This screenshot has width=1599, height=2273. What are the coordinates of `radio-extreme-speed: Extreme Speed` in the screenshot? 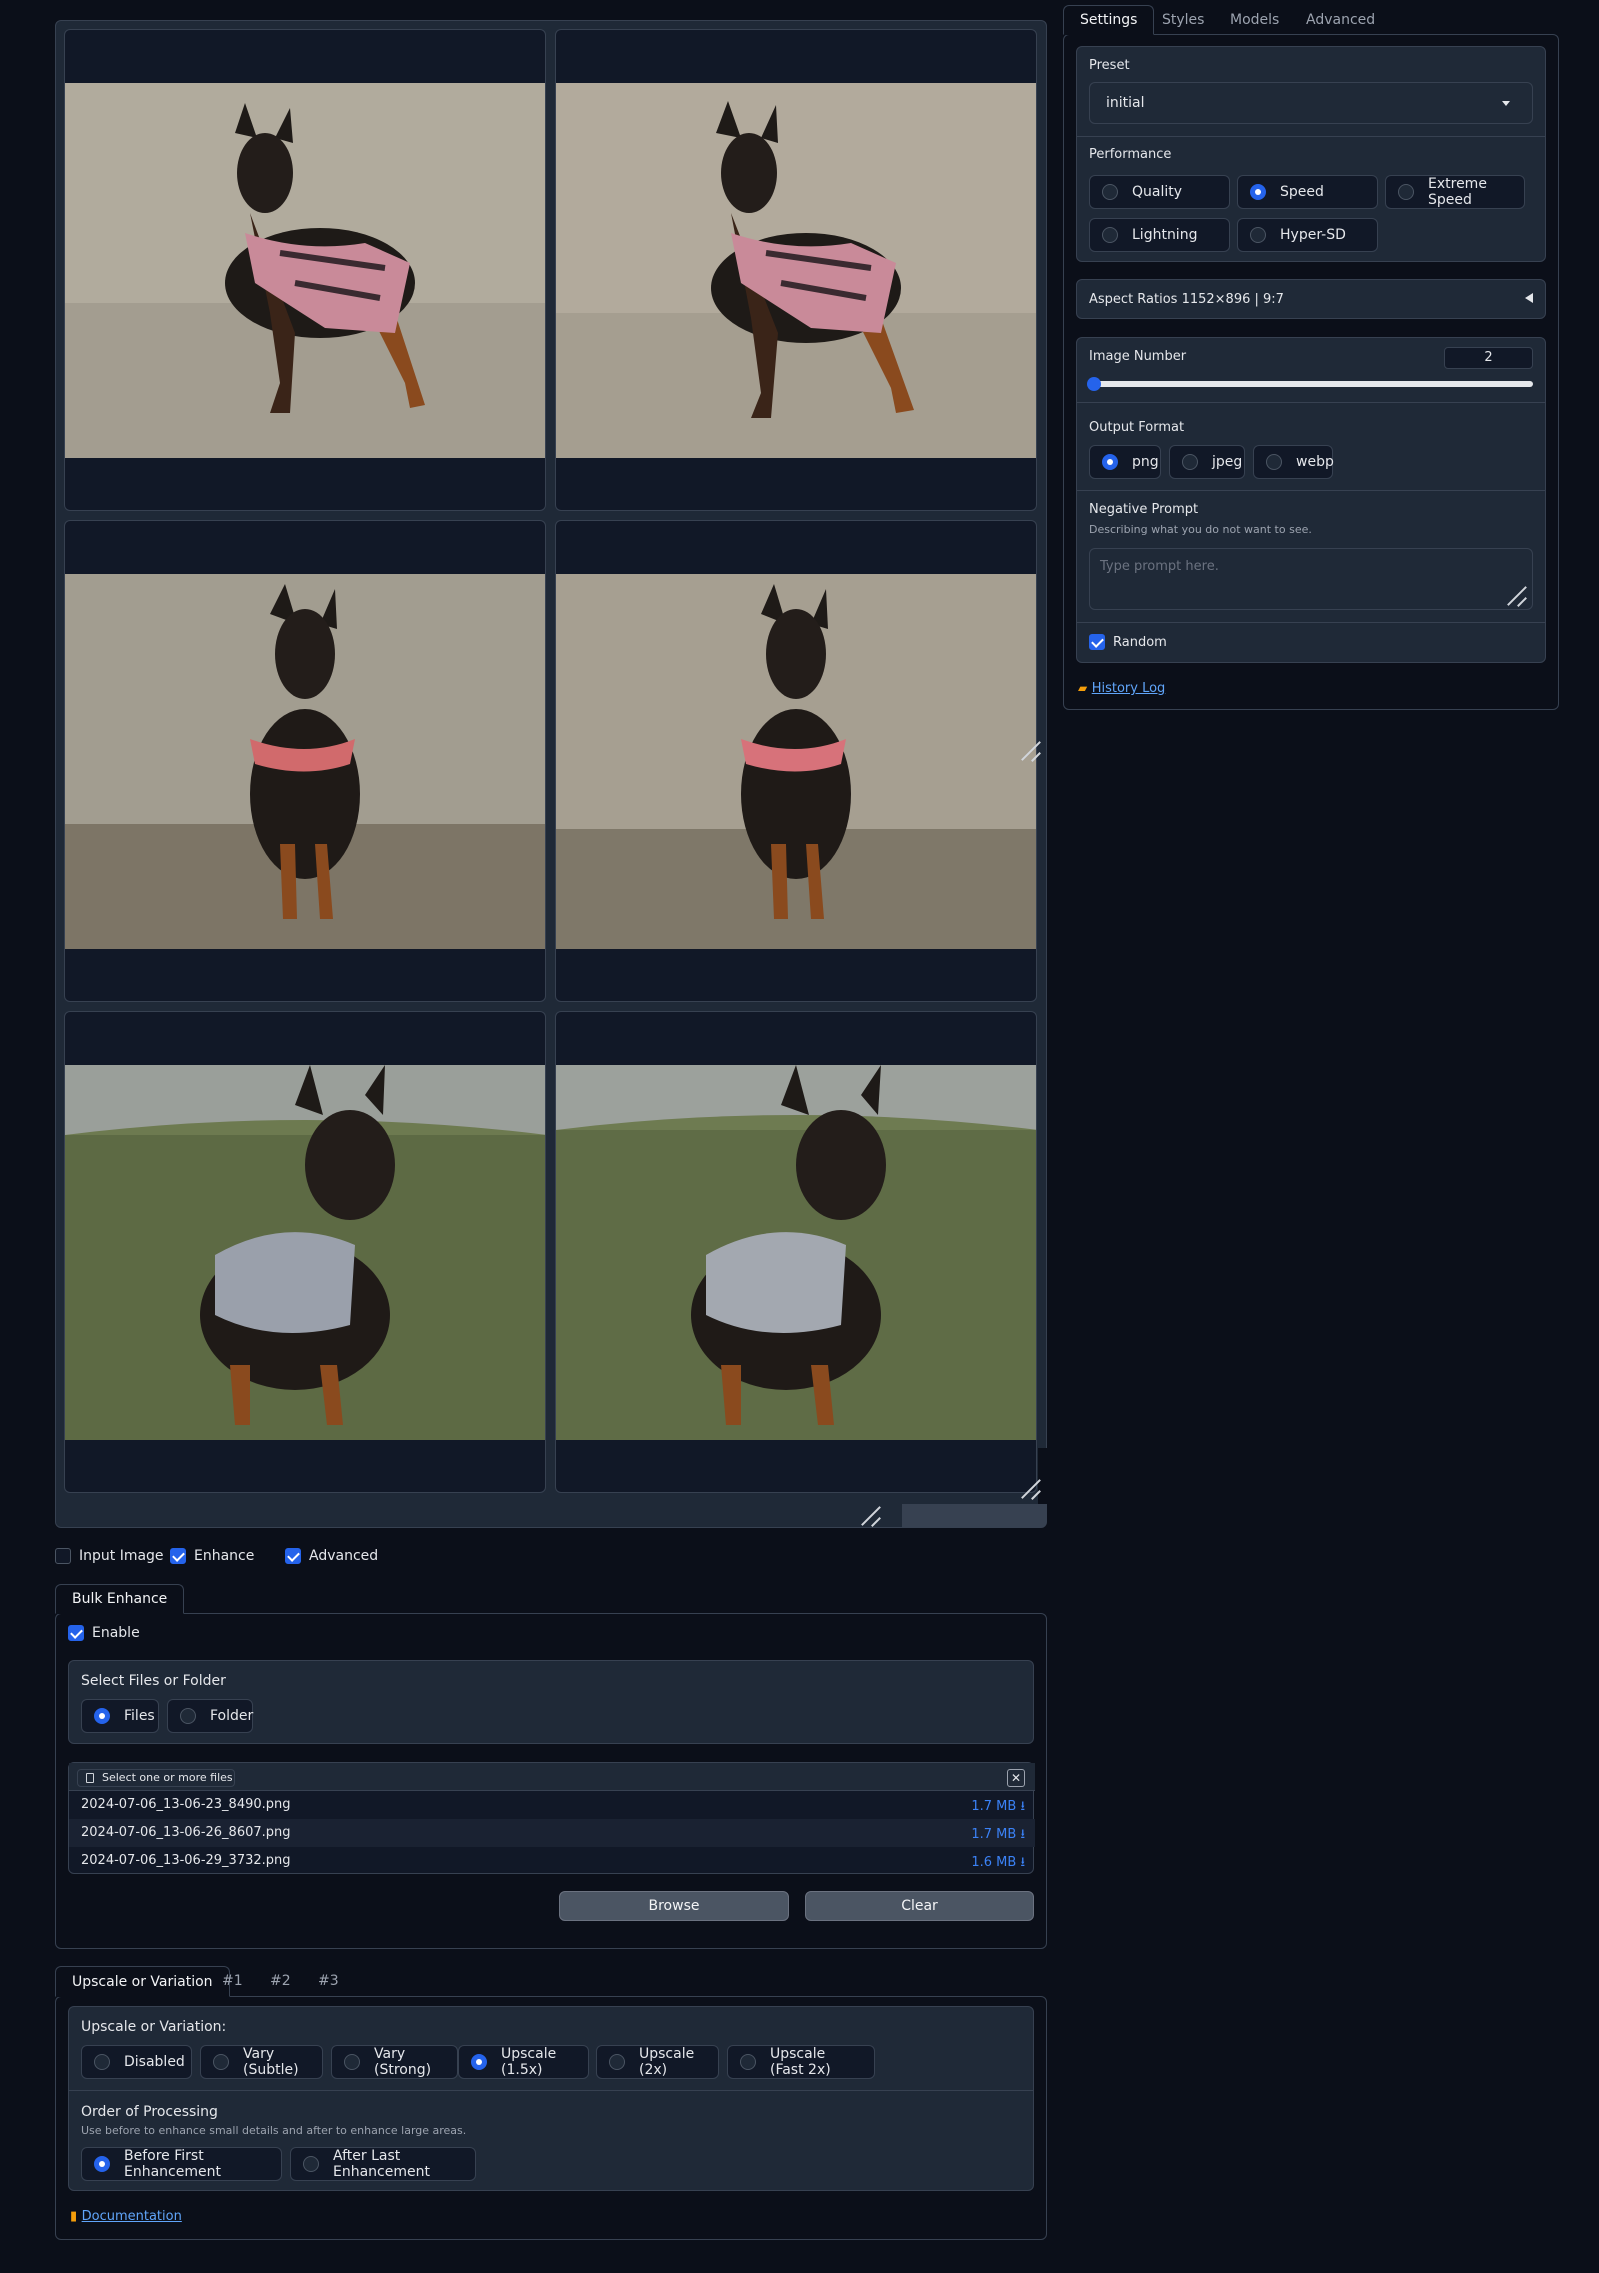 It's located at (1455, 192).